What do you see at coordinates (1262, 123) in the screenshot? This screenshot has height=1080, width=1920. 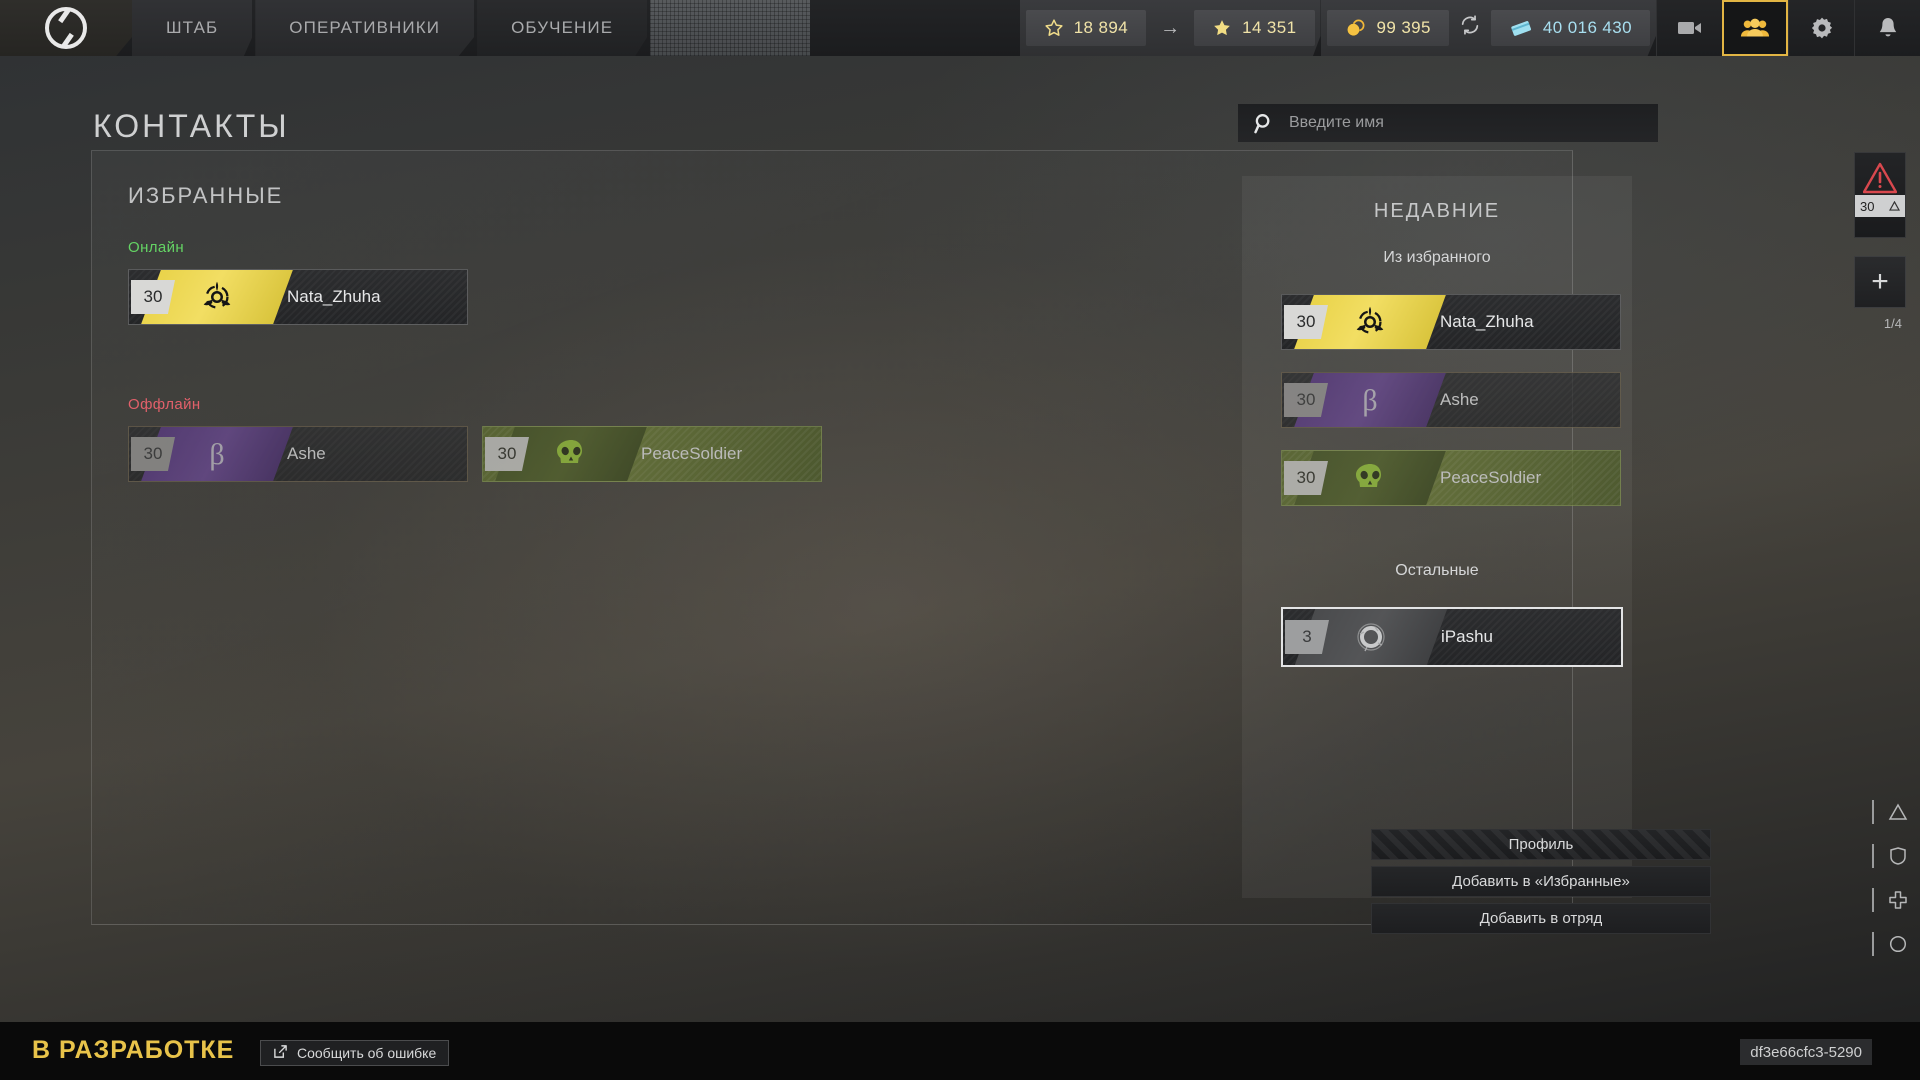 I see `search-icon` at bounding box center [1262, 123].